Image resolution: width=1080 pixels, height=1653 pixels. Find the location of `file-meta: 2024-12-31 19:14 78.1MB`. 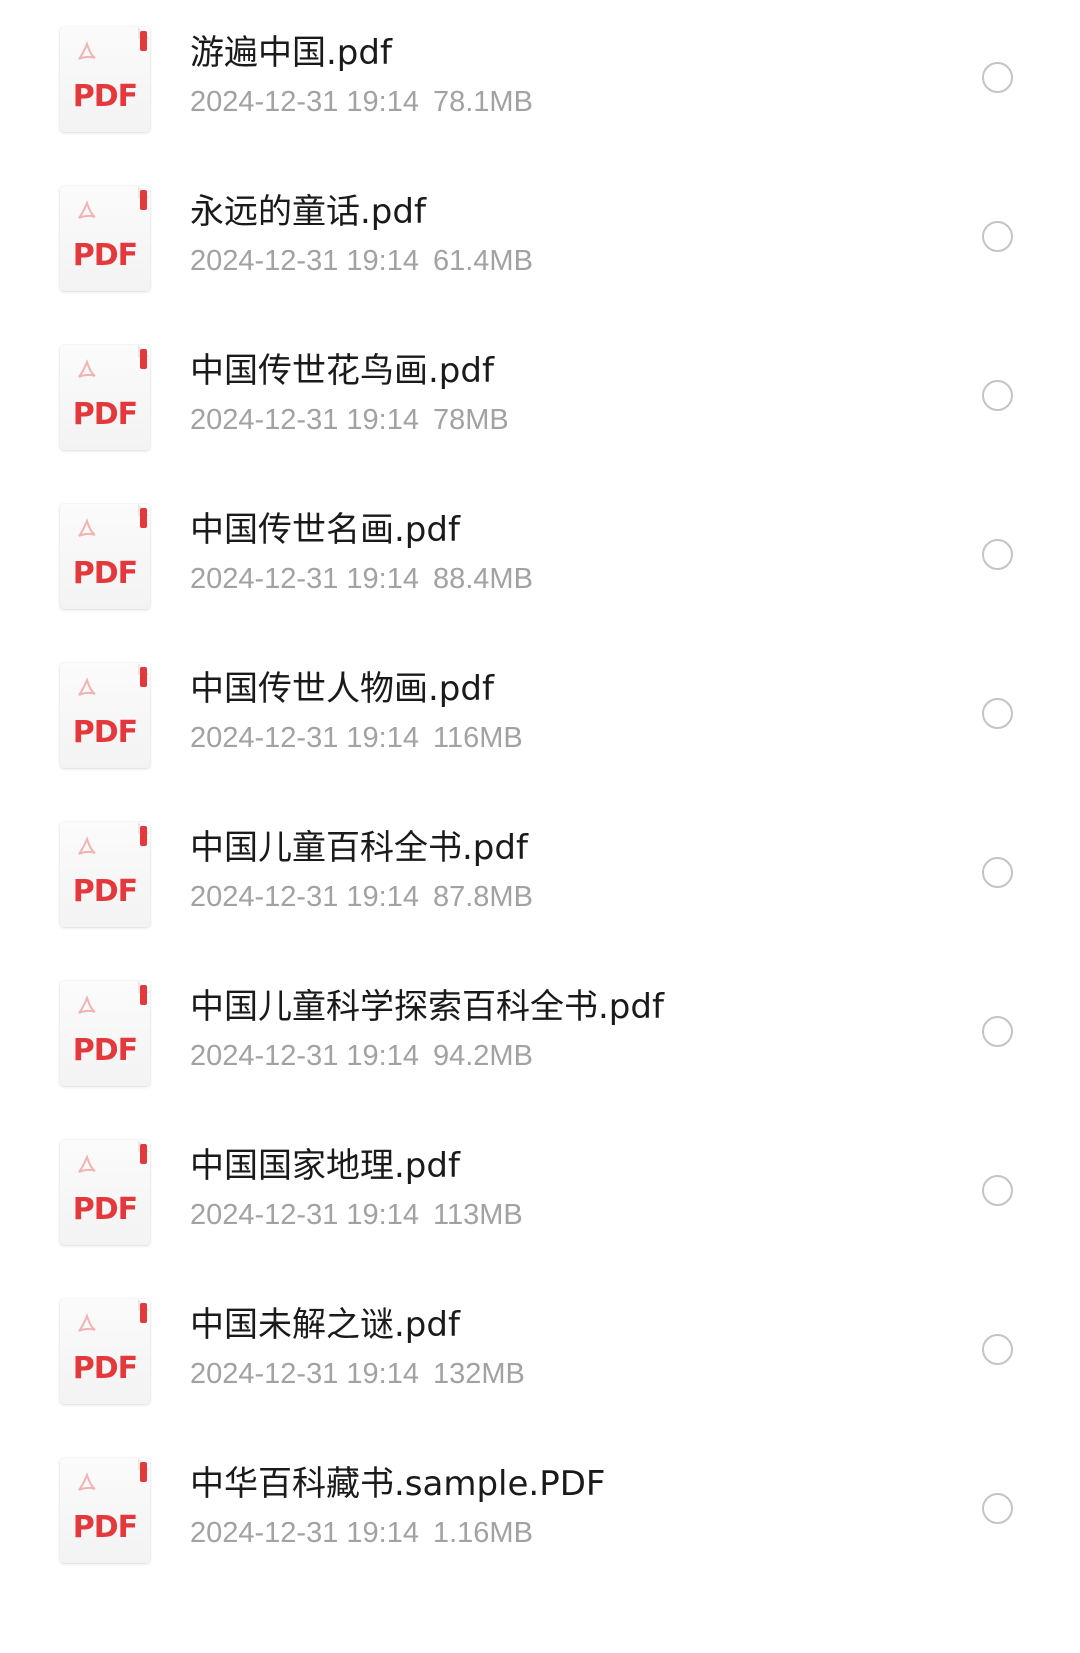

file-meta: 2024-12-31 19:14 78.1MB is located at coordinates (361, 102).